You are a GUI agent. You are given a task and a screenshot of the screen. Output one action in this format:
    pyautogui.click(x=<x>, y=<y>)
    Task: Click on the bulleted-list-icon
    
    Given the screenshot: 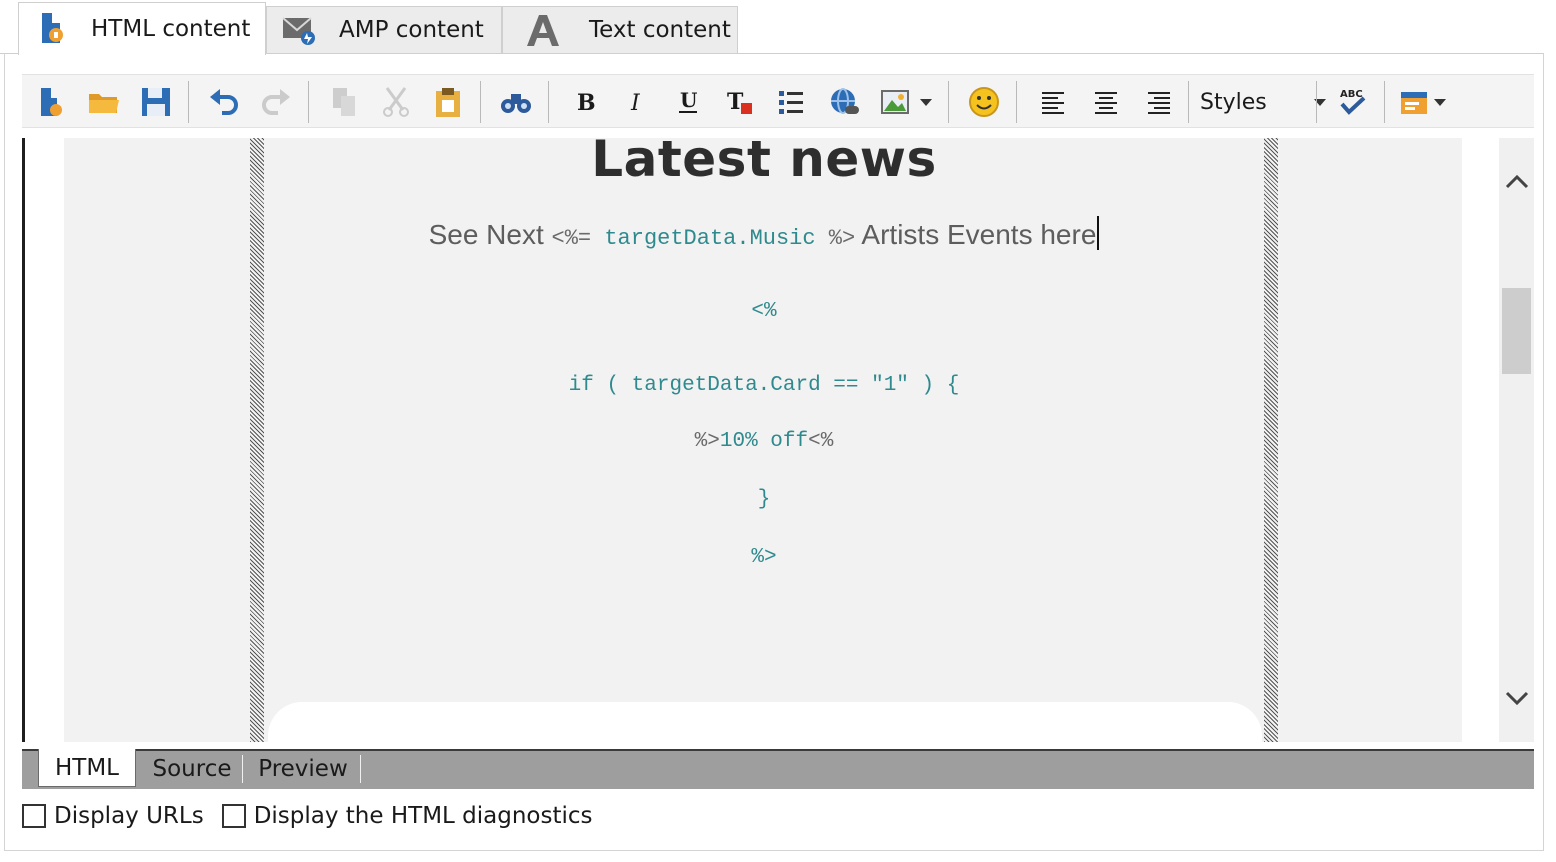 What is the action you would take?
    pyautogui.click(x=791, y=102)
    